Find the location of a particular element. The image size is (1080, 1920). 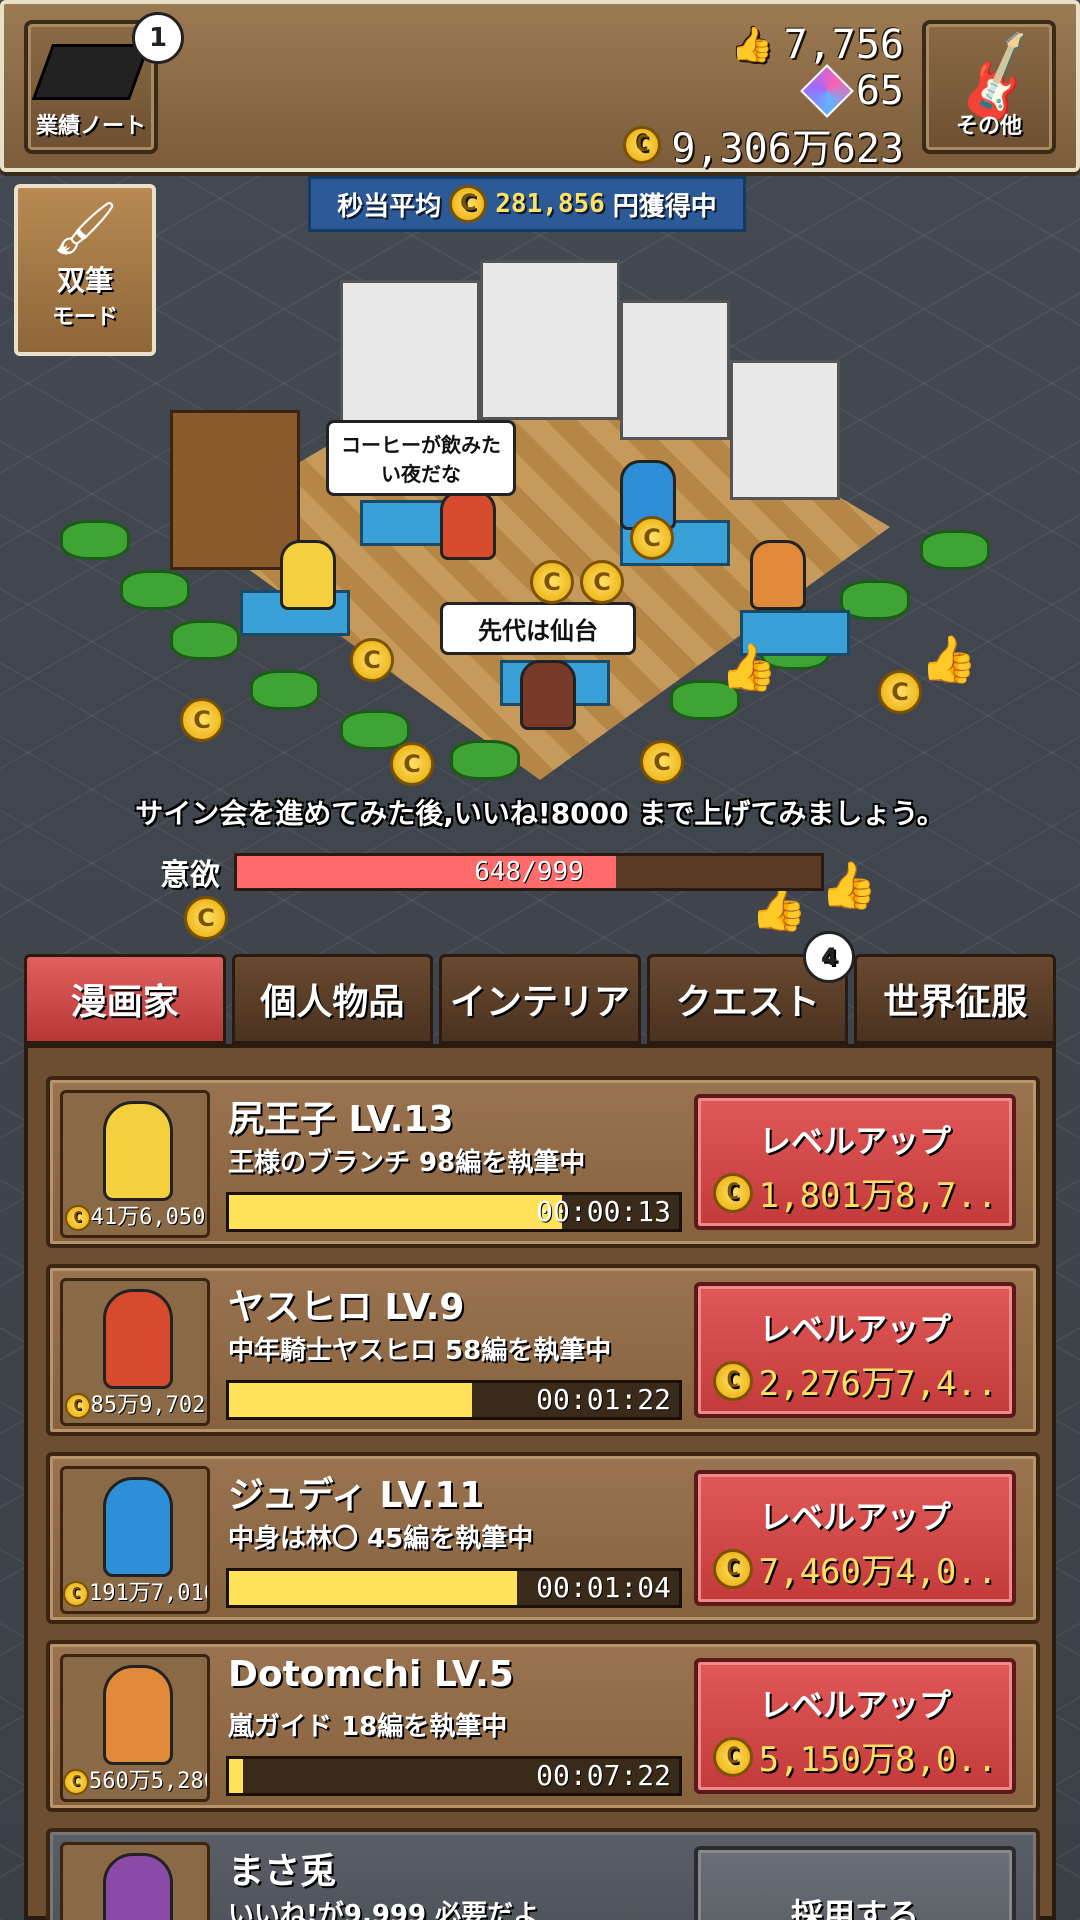

tab-interior: インテリア is located at coordinates (540, 999).